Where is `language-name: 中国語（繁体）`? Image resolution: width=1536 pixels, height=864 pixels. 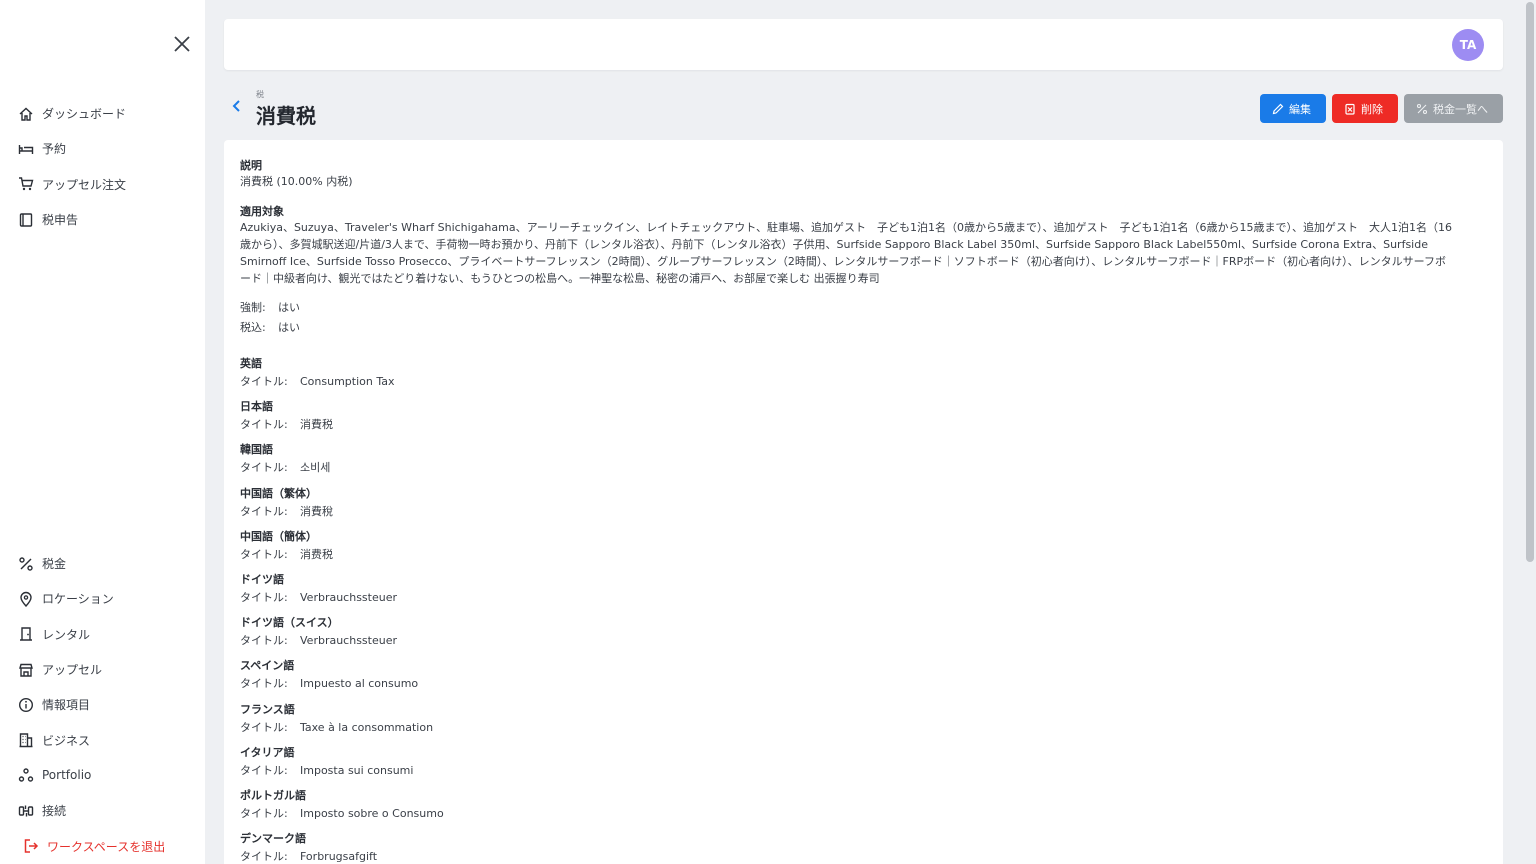
language-name: 中国語（繁体） is located at coordinates (278, 493).